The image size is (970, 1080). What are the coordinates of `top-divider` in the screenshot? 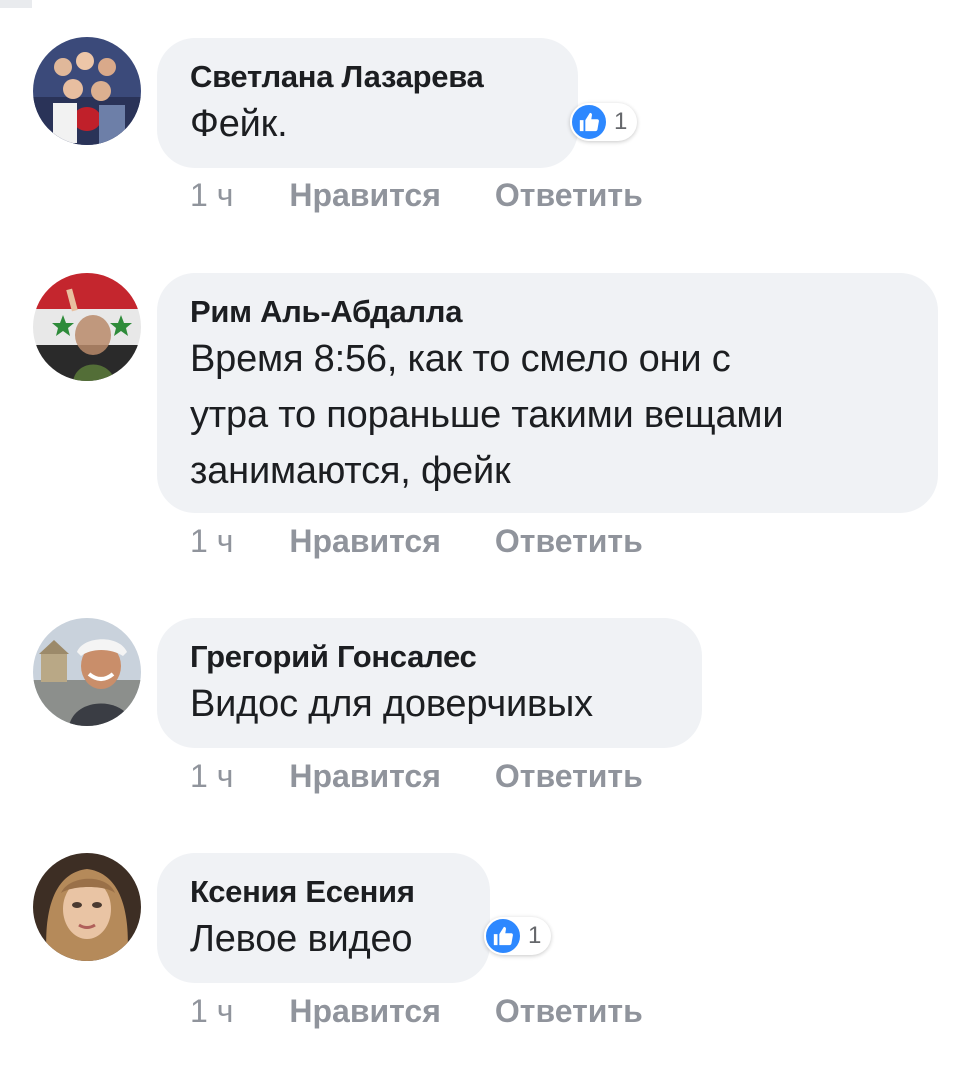 It's located at (16, 4).